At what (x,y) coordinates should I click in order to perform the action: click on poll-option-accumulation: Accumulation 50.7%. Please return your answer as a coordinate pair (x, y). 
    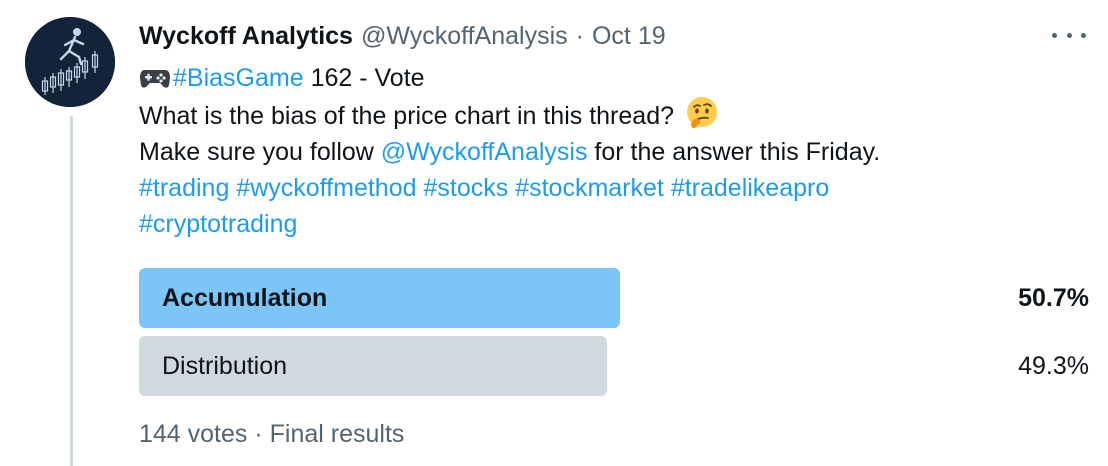
    Looking at the image, I should click on (614, 298).